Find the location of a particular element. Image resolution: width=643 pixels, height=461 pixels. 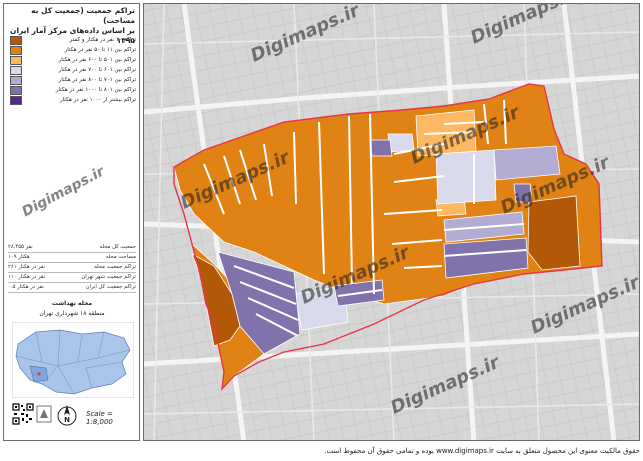

stat-label: جمعیت کل محله is located at coordinates (117, 247).